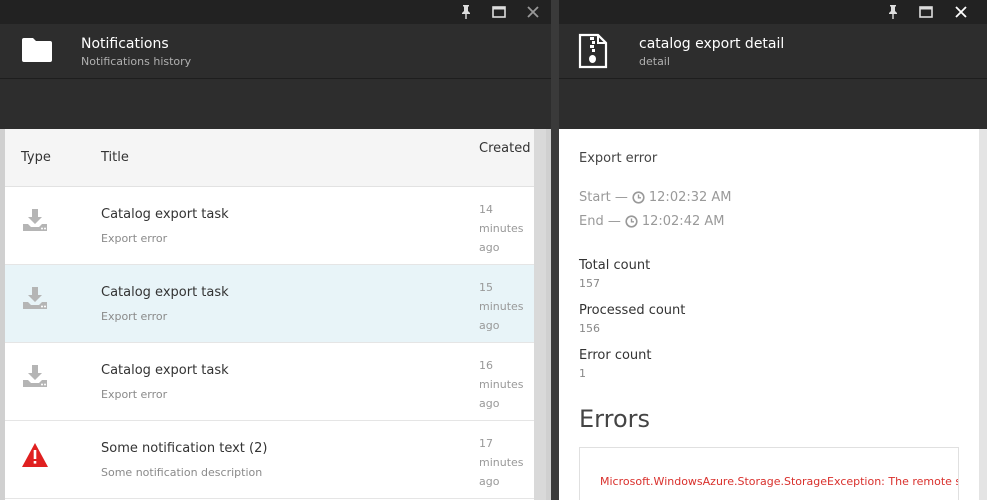  What do you see at coordinates (589, 328) in the screenshot?
I see `processed-count-value: 156` at bounding box center [589, 328].